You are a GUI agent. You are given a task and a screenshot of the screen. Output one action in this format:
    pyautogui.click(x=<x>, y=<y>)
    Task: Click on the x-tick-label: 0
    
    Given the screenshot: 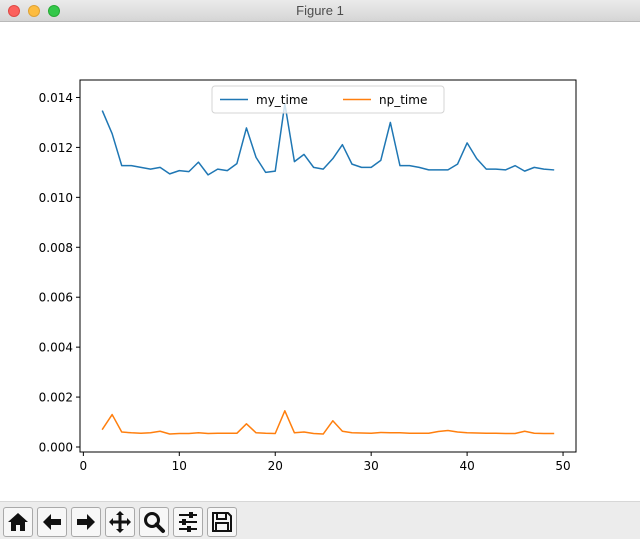 What is the action you would take?
    pyautogui.click(x=84, y=466)
    